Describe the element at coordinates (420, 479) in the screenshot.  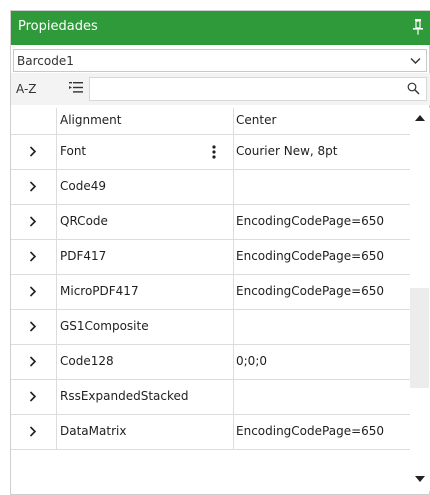
I see `scroll-down-icon` at that location.